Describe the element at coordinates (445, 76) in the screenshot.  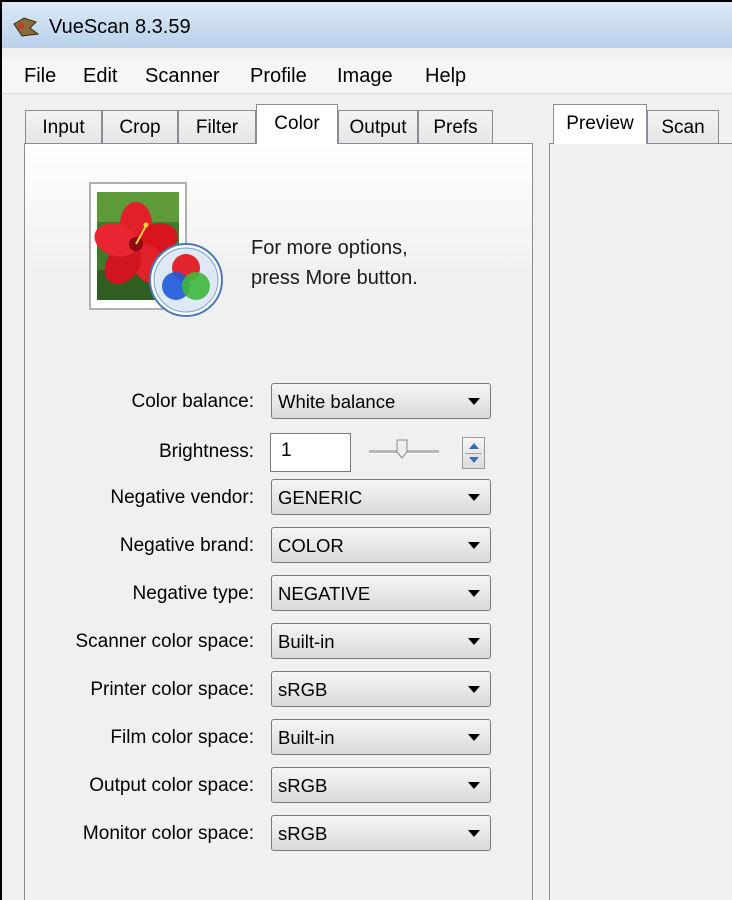
I see `menu-help: Help` at that location.